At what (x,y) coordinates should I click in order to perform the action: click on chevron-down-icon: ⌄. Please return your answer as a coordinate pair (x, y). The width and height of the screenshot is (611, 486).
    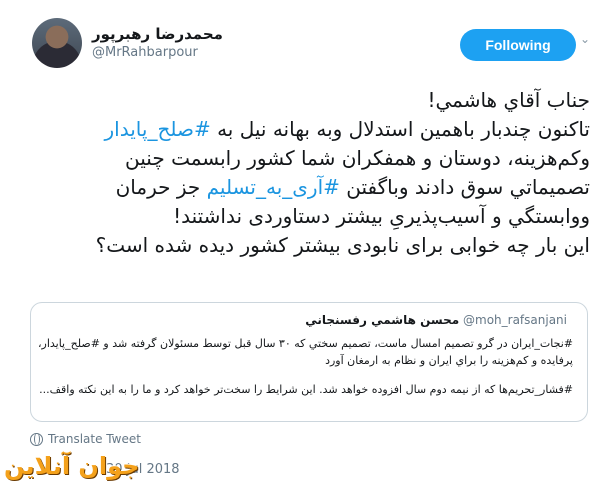
    Looking at the image, I should click on (585, 39).